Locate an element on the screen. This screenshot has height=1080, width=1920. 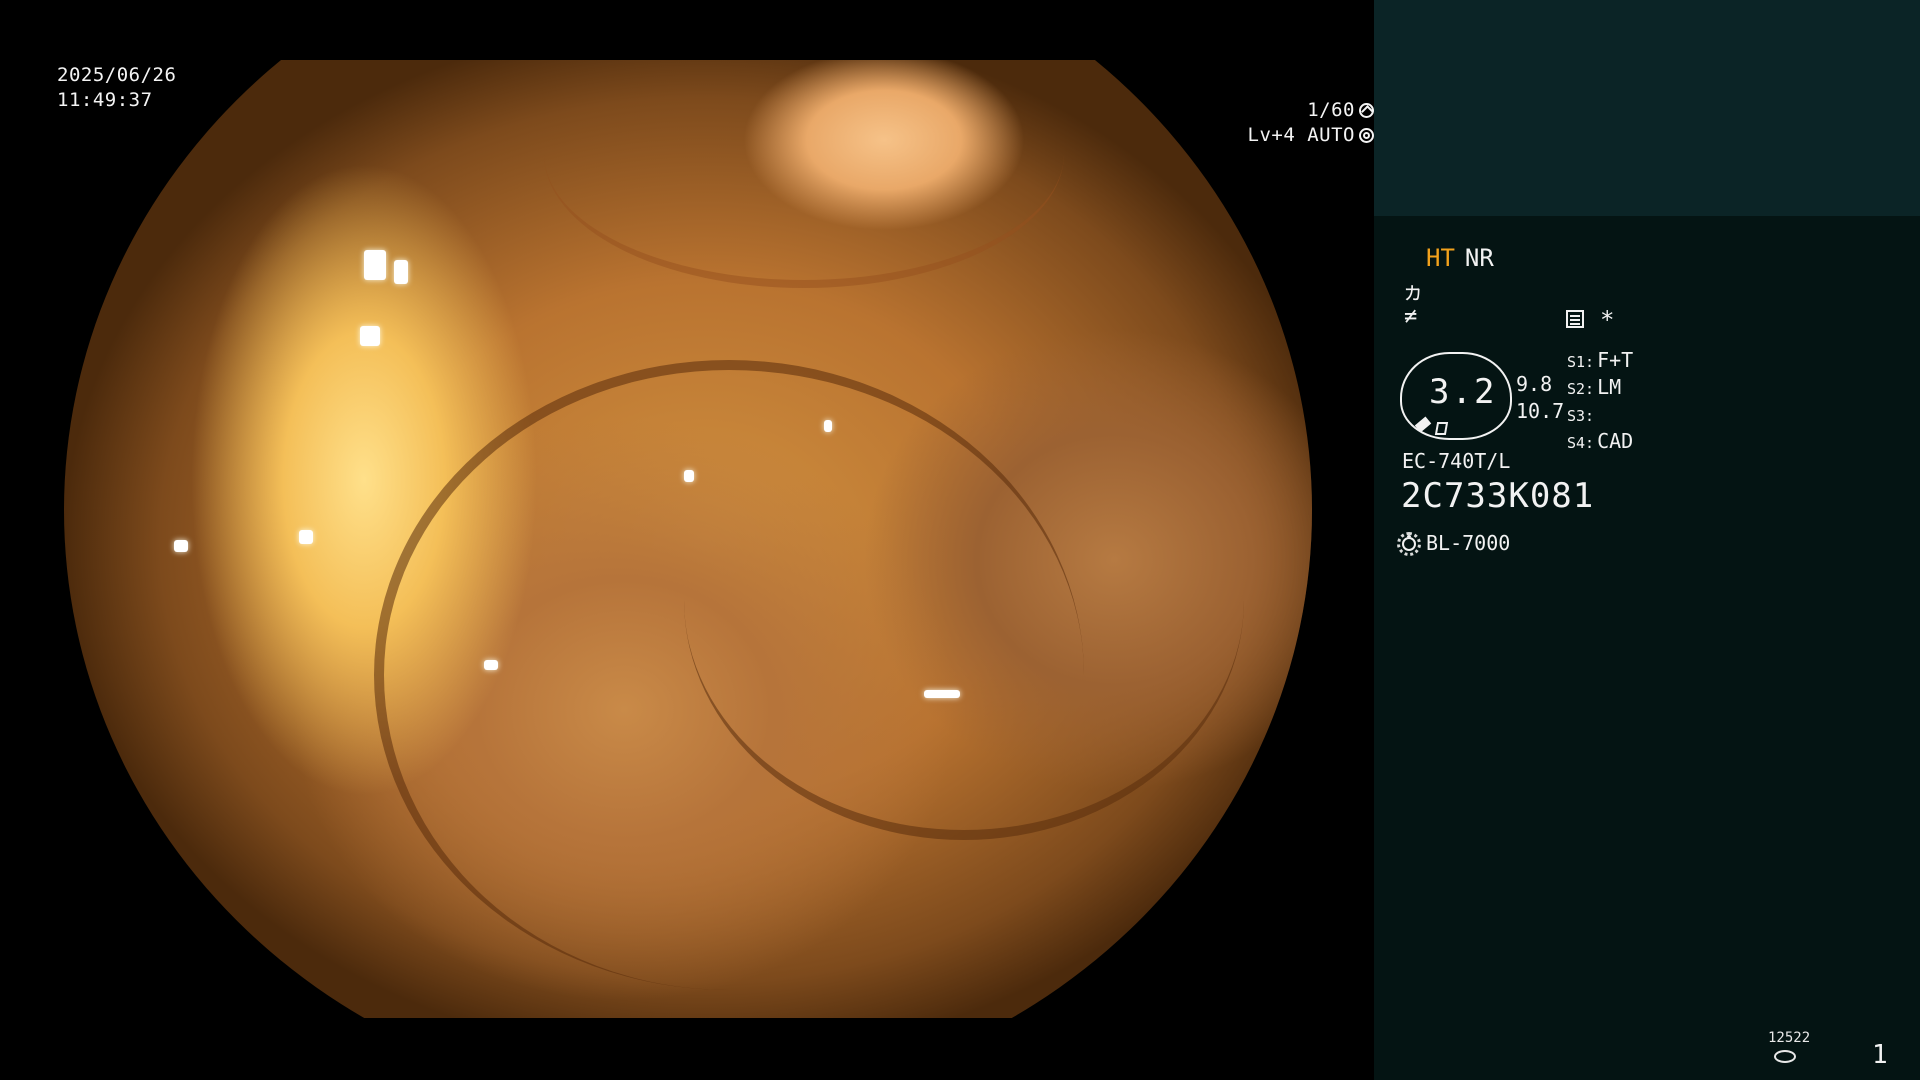
shutter-icon is located at coordinates (1366, 110).